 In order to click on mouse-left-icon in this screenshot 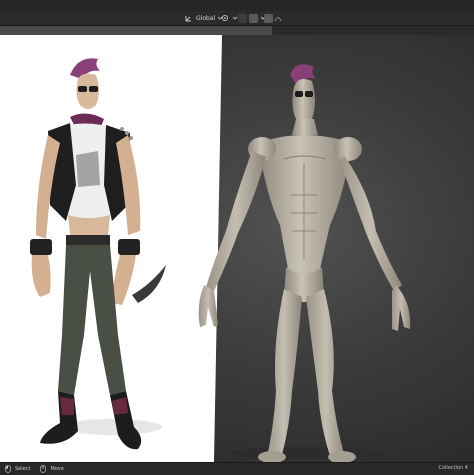, I will do `click(8, 469)`.